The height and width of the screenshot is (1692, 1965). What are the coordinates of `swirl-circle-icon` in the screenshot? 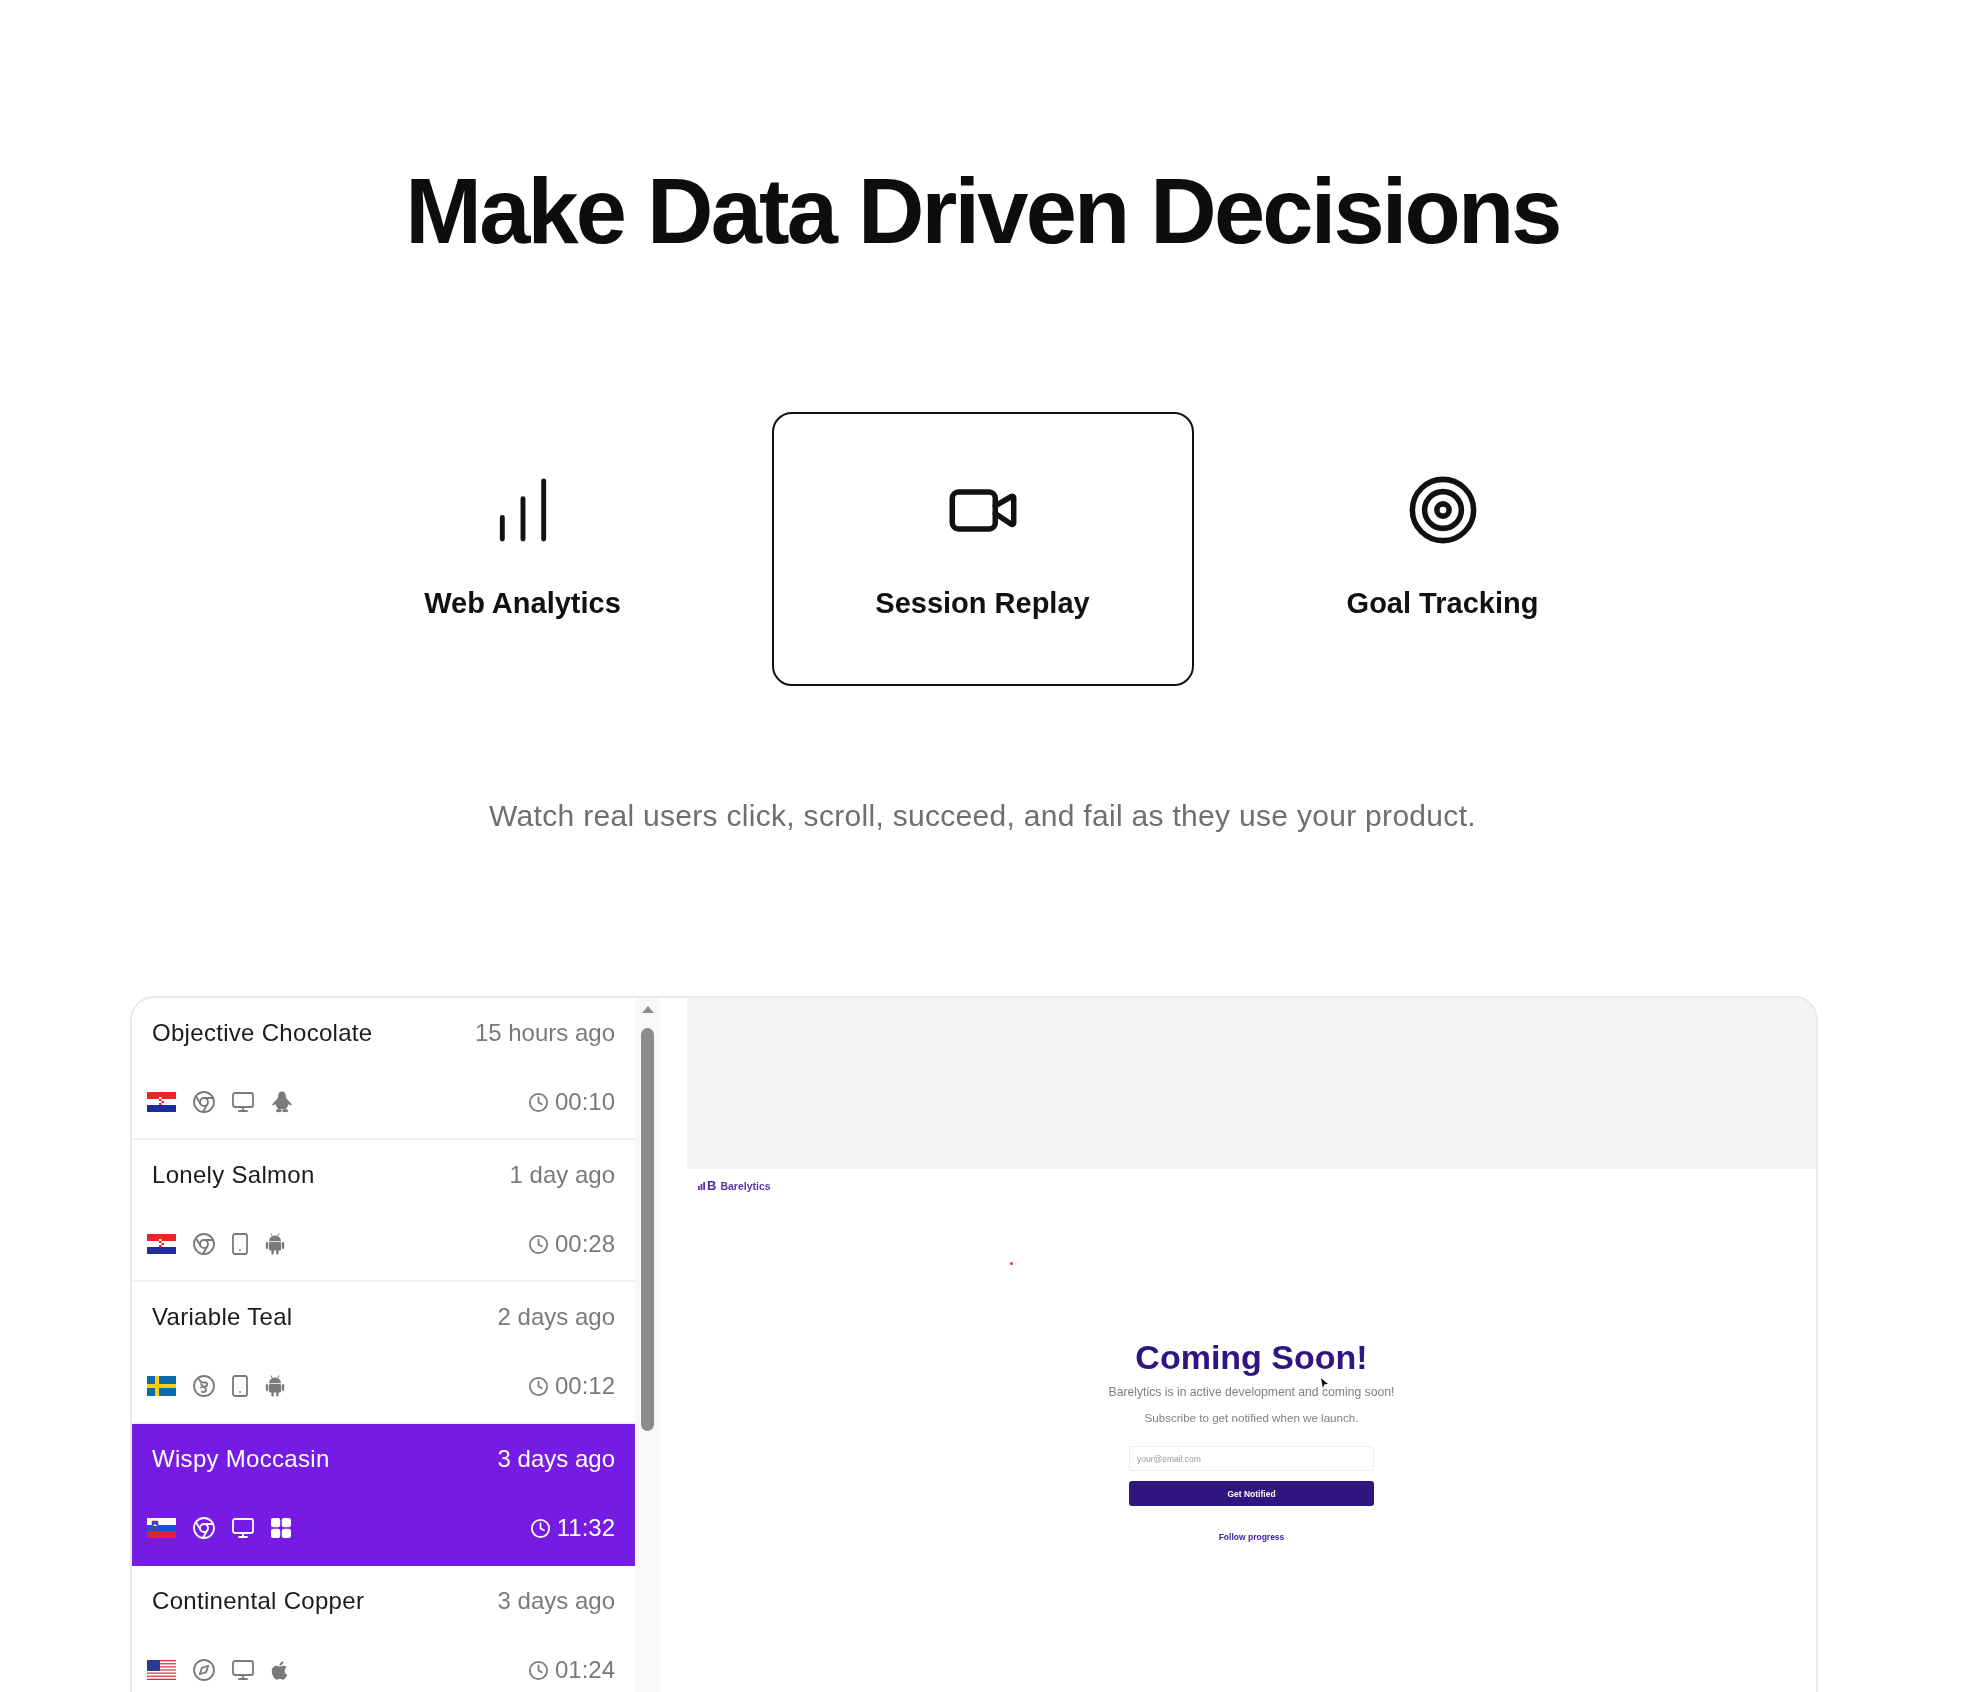 It's located at (204, 1386).